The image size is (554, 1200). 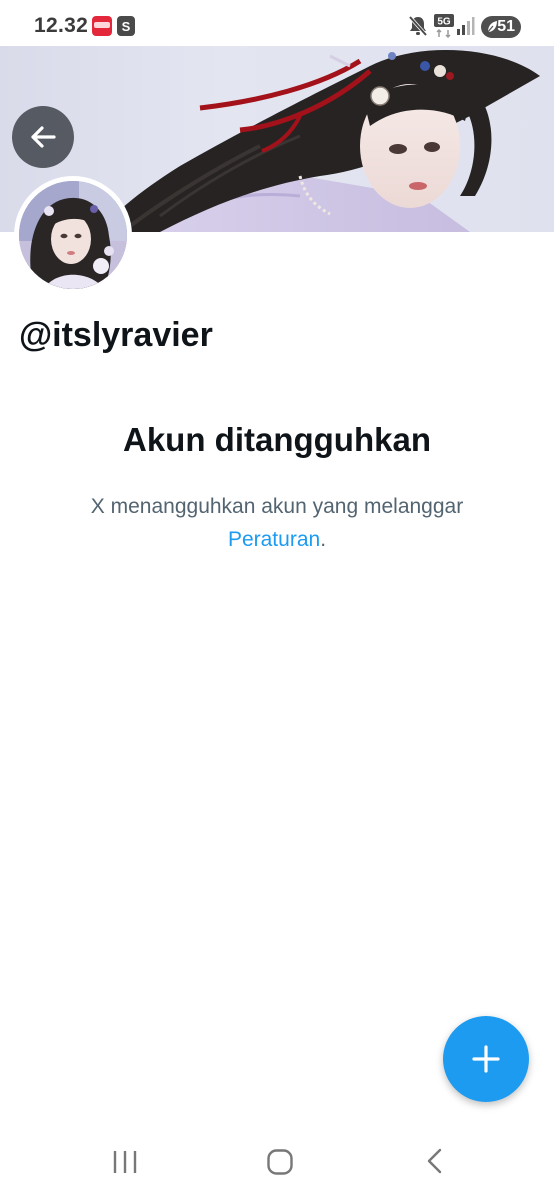 I want to click on status-bar: 12.32 S 5G 51, so click(x=277, y=23).